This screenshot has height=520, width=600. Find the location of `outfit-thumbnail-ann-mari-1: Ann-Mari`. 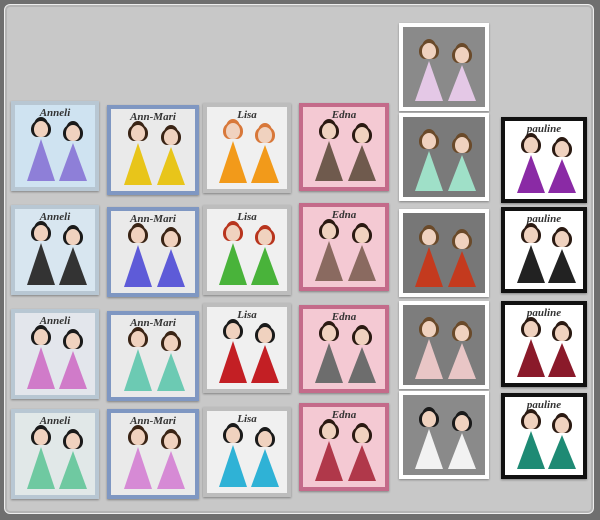

outfit-thumbnail-ann-mari-1: Ann-Mari is located at coordinates (153, 150).